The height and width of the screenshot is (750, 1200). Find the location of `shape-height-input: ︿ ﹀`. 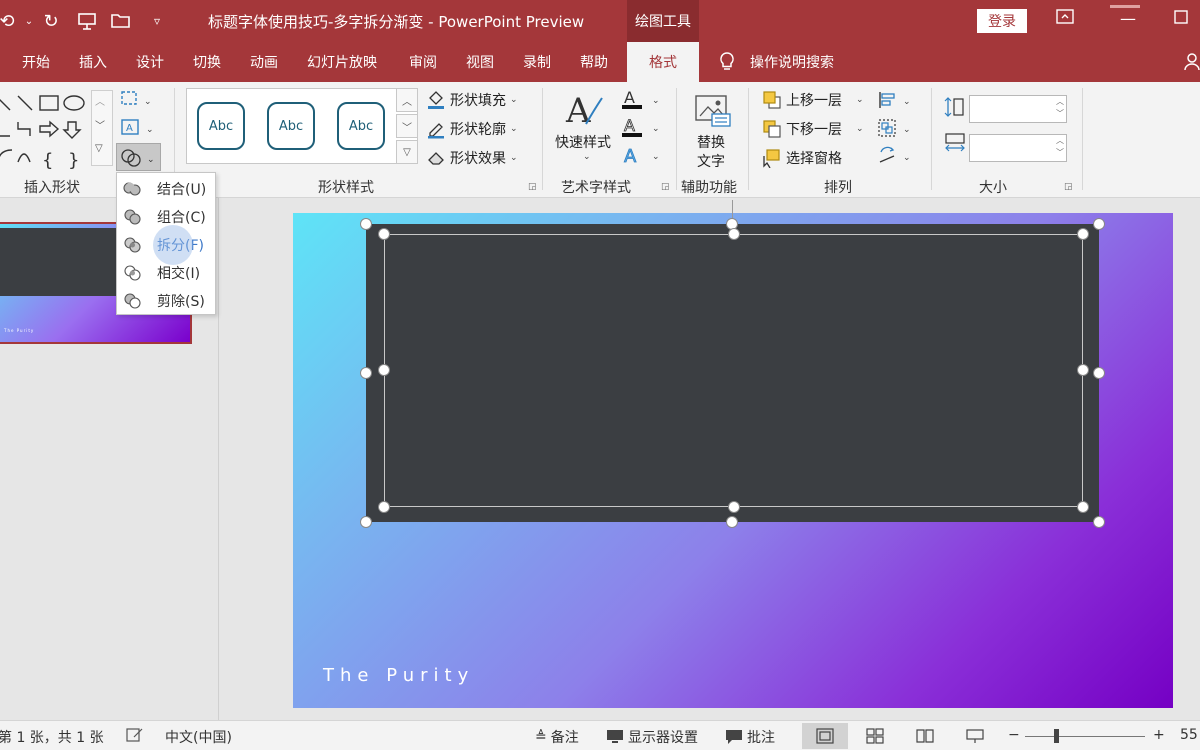

shape-height-input: ︿ ﹀ is located at coordinates (1018, 109).